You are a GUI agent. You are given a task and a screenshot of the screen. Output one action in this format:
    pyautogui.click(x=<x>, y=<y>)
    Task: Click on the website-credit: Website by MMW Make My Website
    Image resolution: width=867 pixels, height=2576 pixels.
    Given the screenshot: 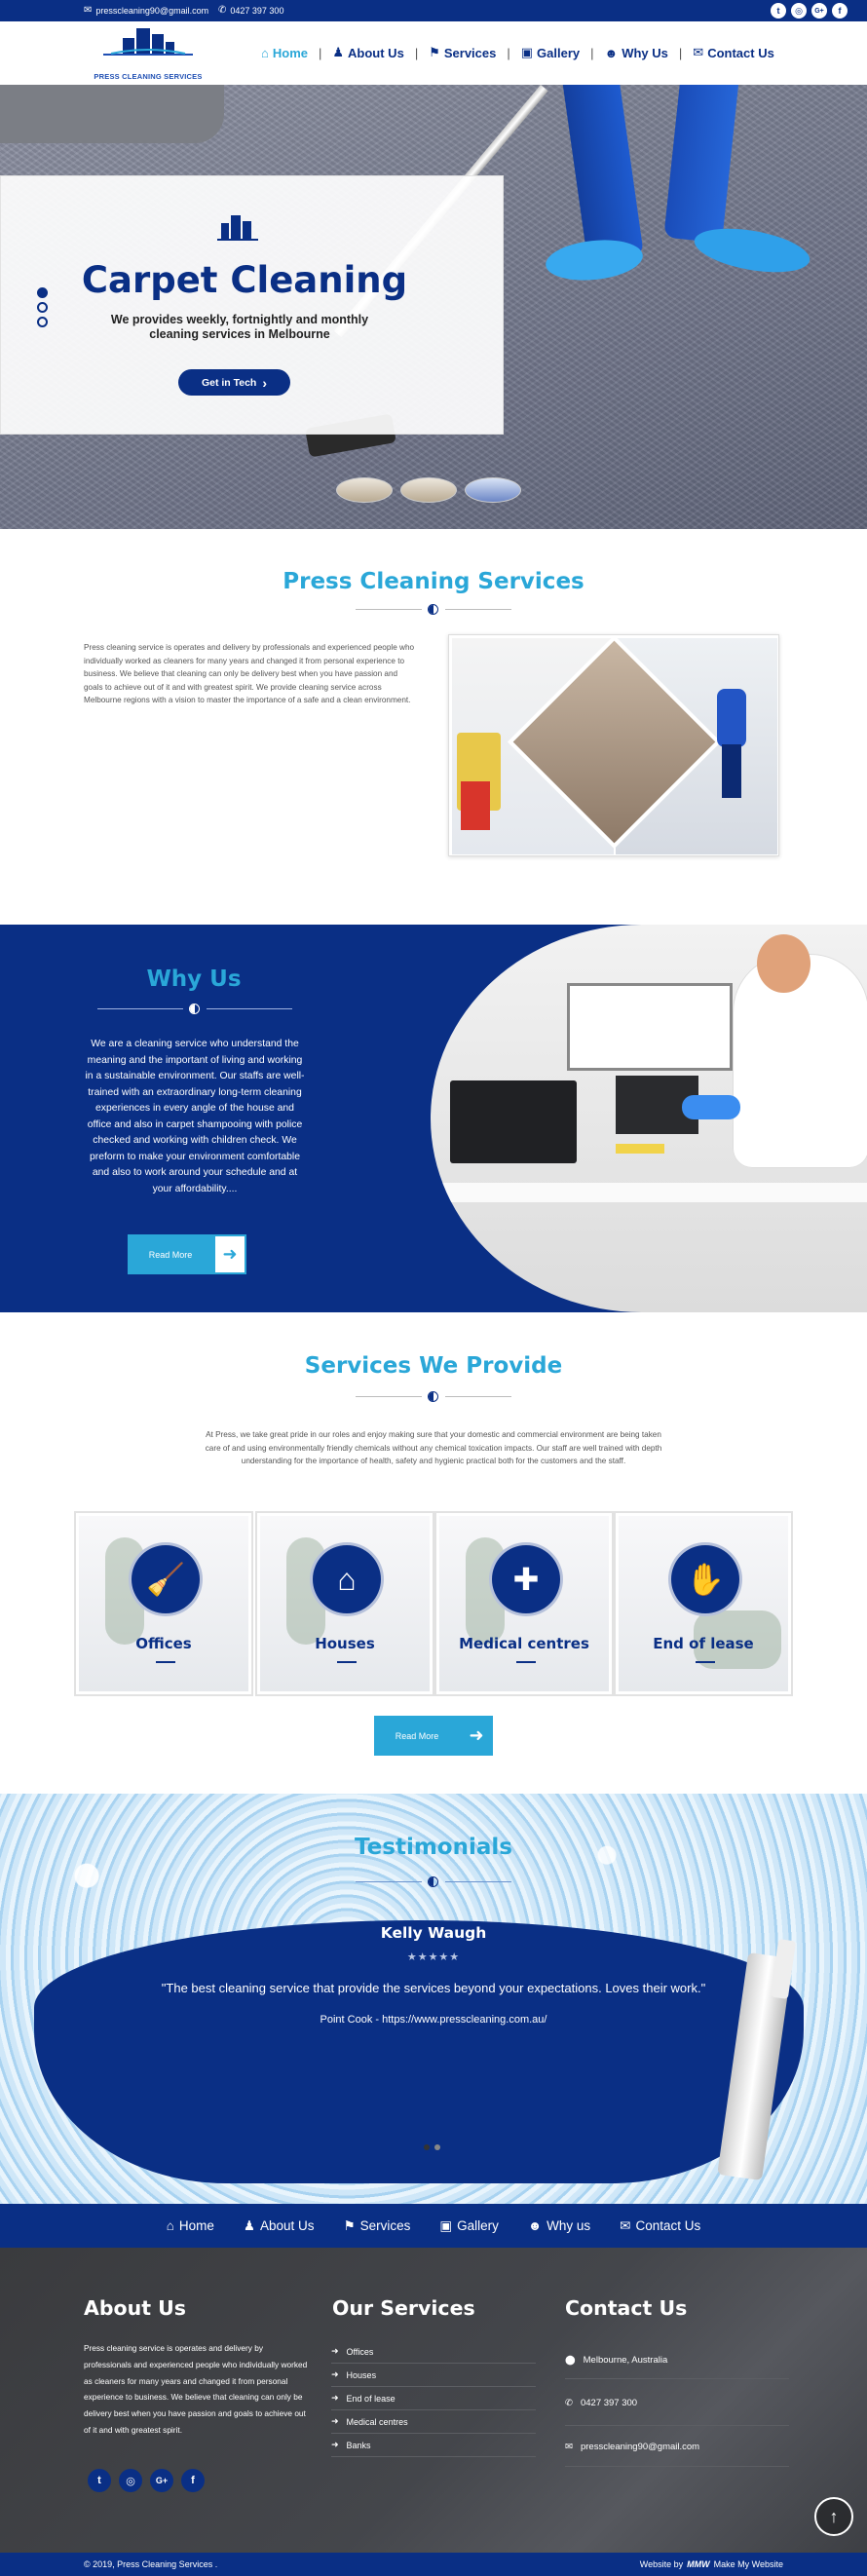 What is the action you would take?
    pyautogui.click(x=712, y=2564)
    